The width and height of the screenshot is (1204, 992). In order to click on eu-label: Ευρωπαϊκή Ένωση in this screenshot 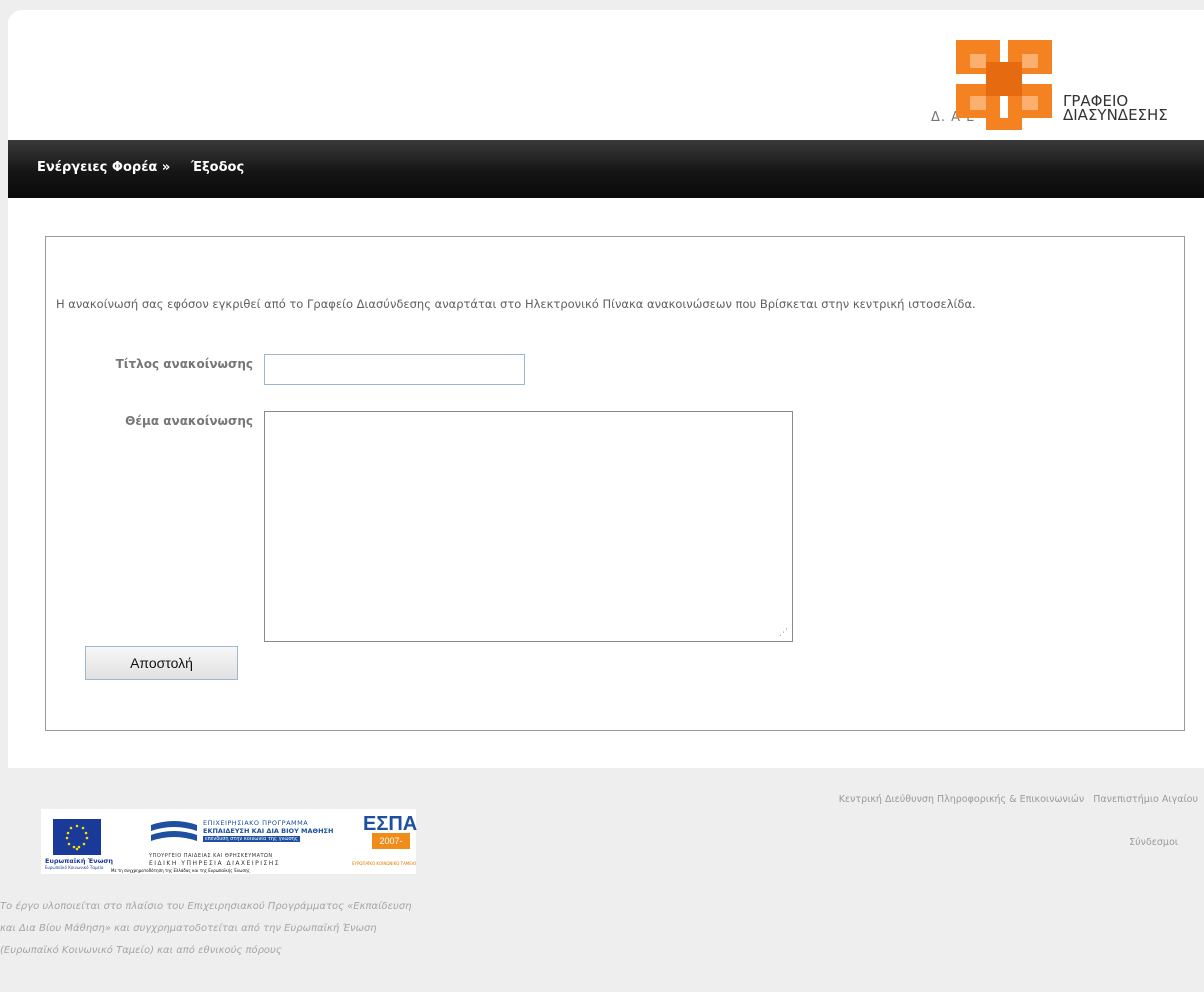, I will do `click(79, 861)`.